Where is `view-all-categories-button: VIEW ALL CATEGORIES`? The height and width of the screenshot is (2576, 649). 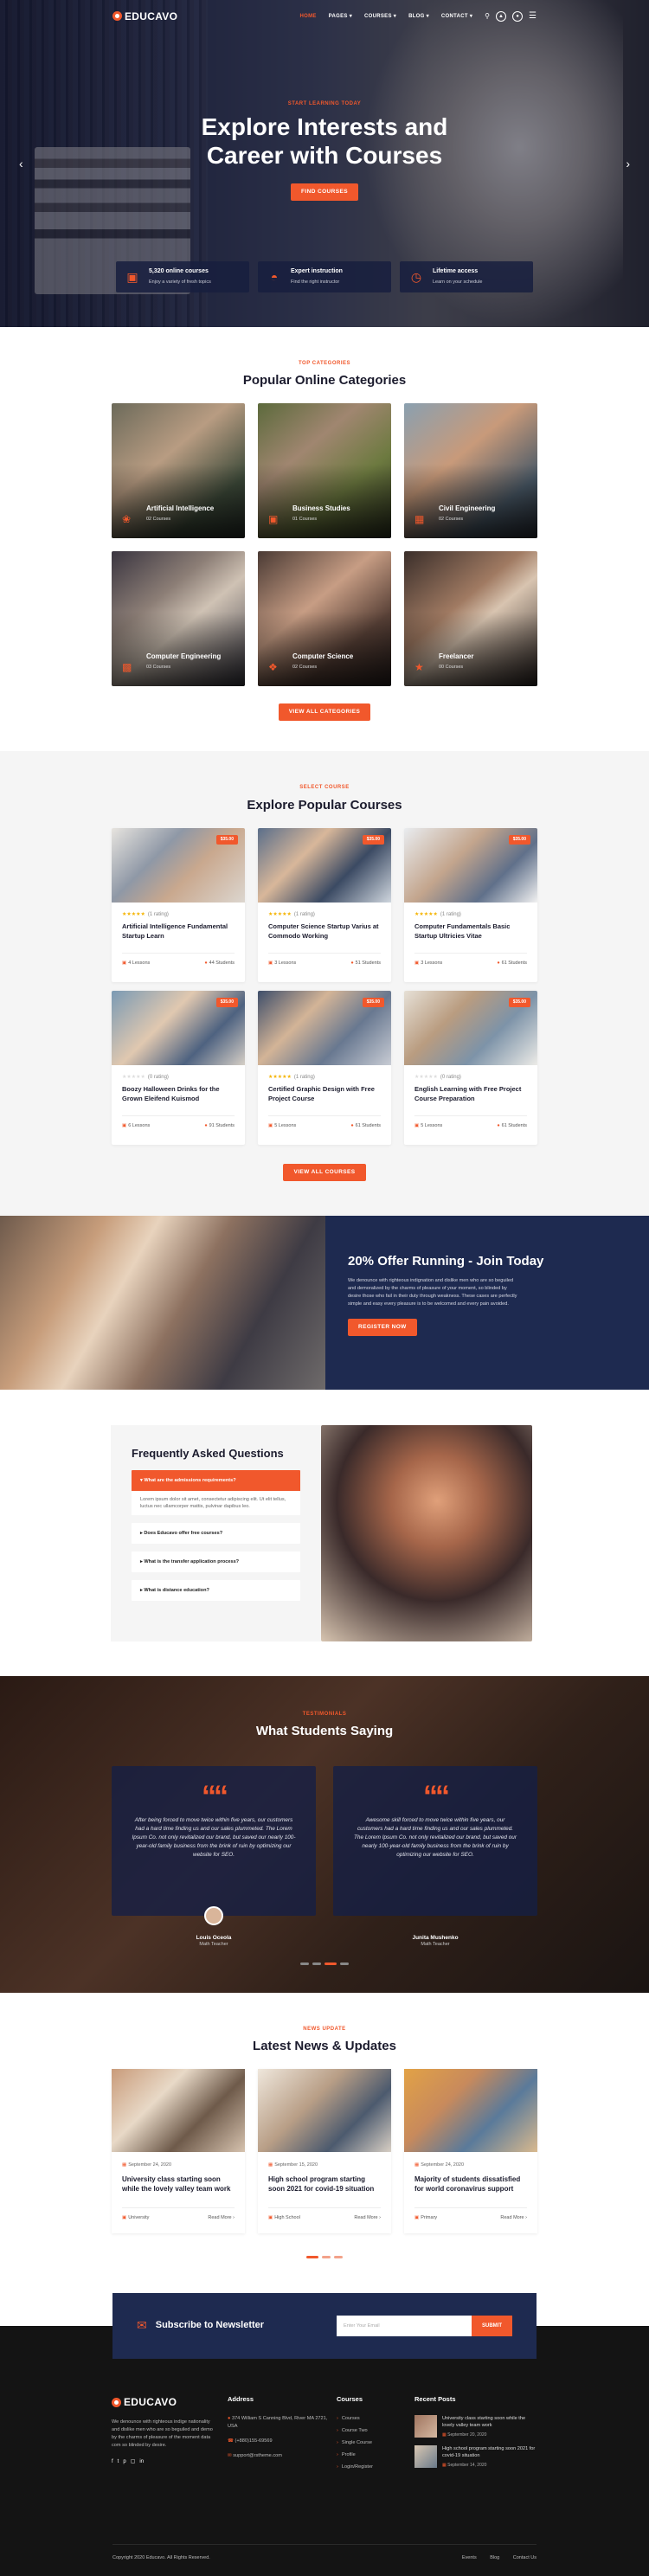 view-all-categories-button: VIEW ALL CATEGORIES is located at coordinates (325, 713).